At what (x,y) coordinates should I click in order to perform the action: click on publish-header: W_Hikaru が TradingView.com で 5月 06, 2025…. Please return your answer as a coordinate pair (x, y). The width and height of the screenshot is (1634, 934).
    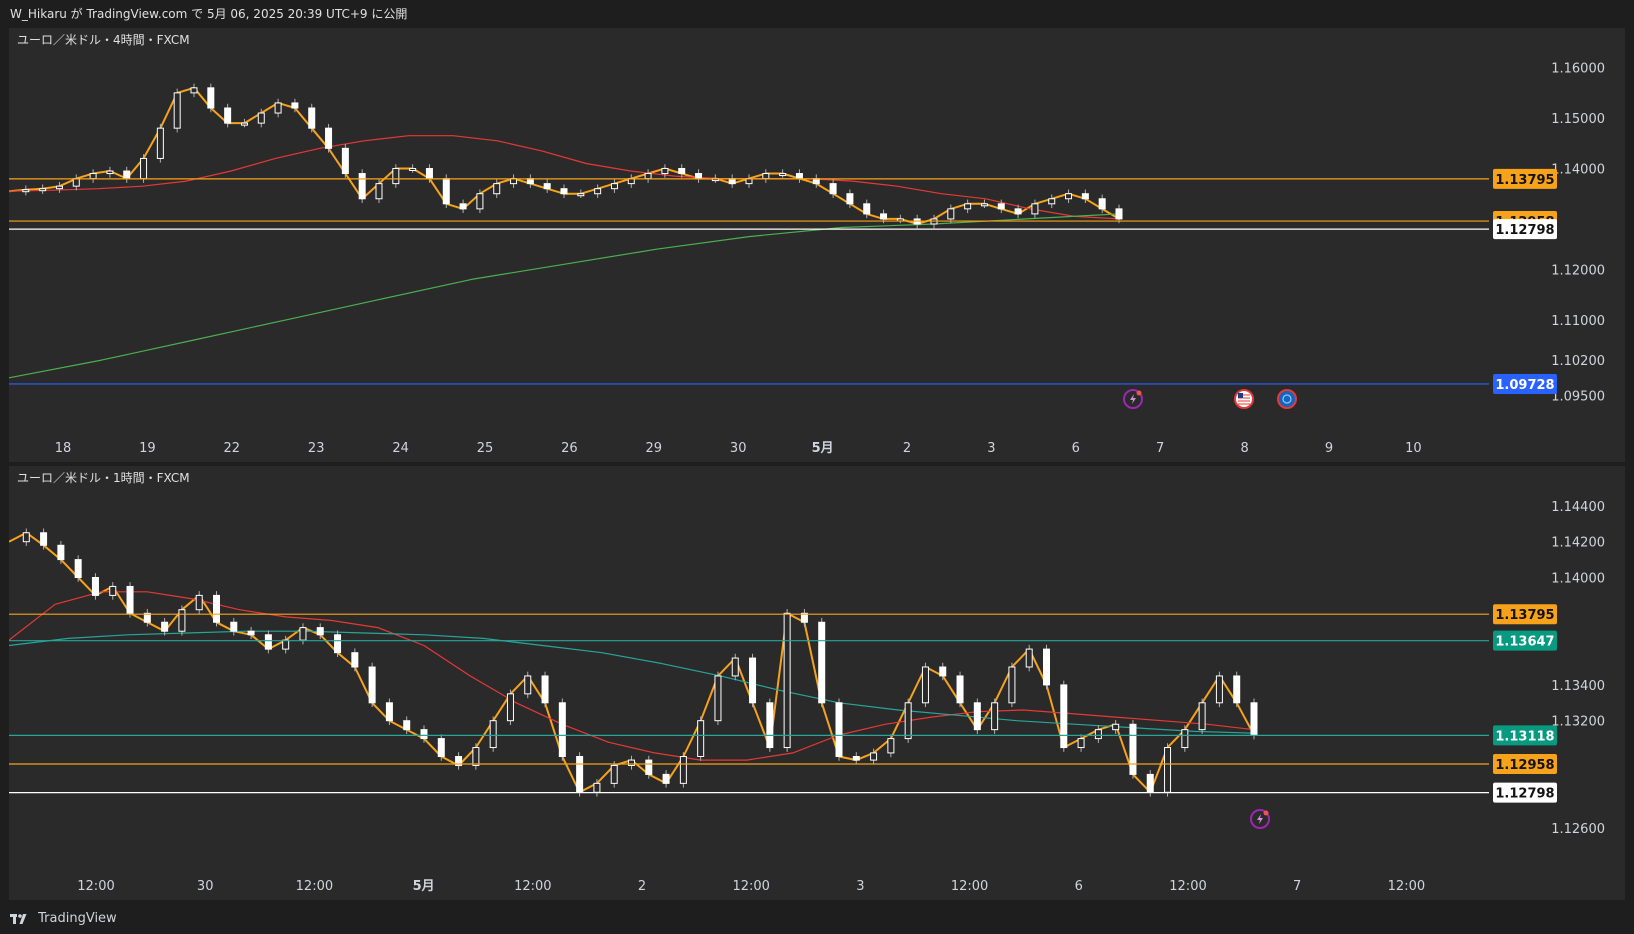
    Looking at the image, I should click on (817, 14).